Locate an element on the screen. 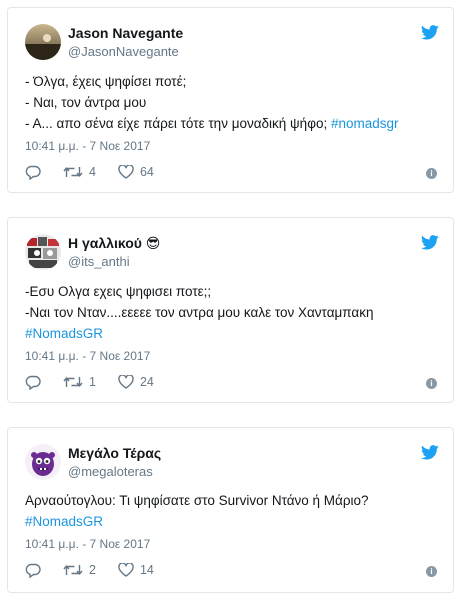  like-button: 24 is located at coordinates (136, 382).